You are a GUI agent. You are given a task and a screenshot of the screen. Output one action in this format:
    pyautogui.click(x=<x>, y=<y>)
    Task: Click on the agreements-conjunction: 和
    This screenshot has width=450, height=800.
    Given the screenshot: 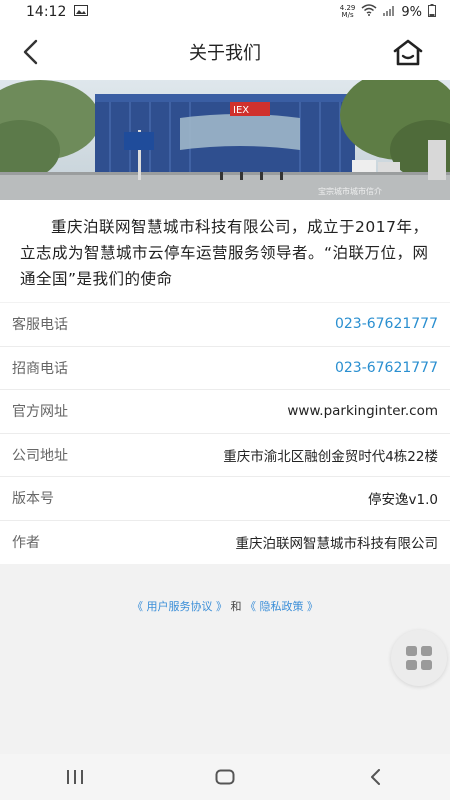 What is the action you would take?
    pyautogui.click(x=236, y=606)
    